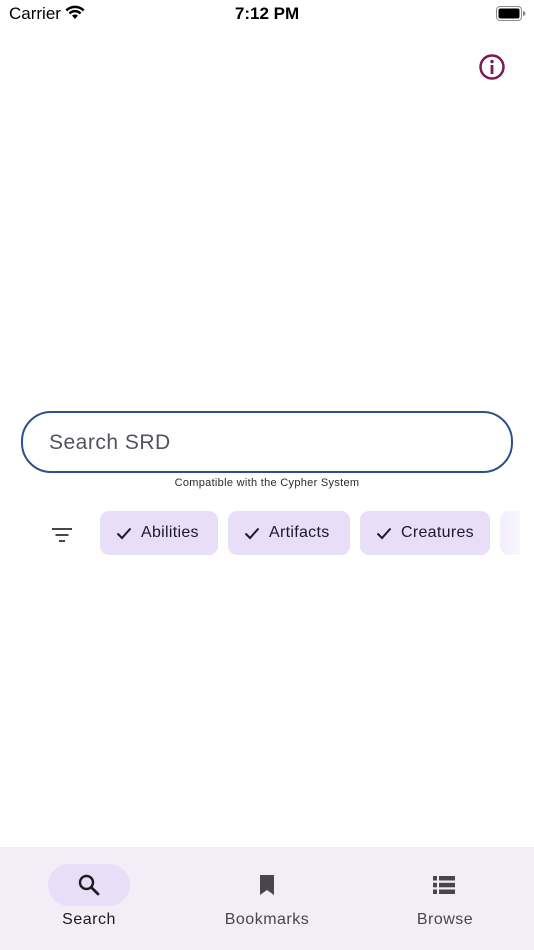 The height and width of the screenshot is (950, 534). I want to click on filter-chip-list: Abilities Artifacts Creatures, so click(310, 534).